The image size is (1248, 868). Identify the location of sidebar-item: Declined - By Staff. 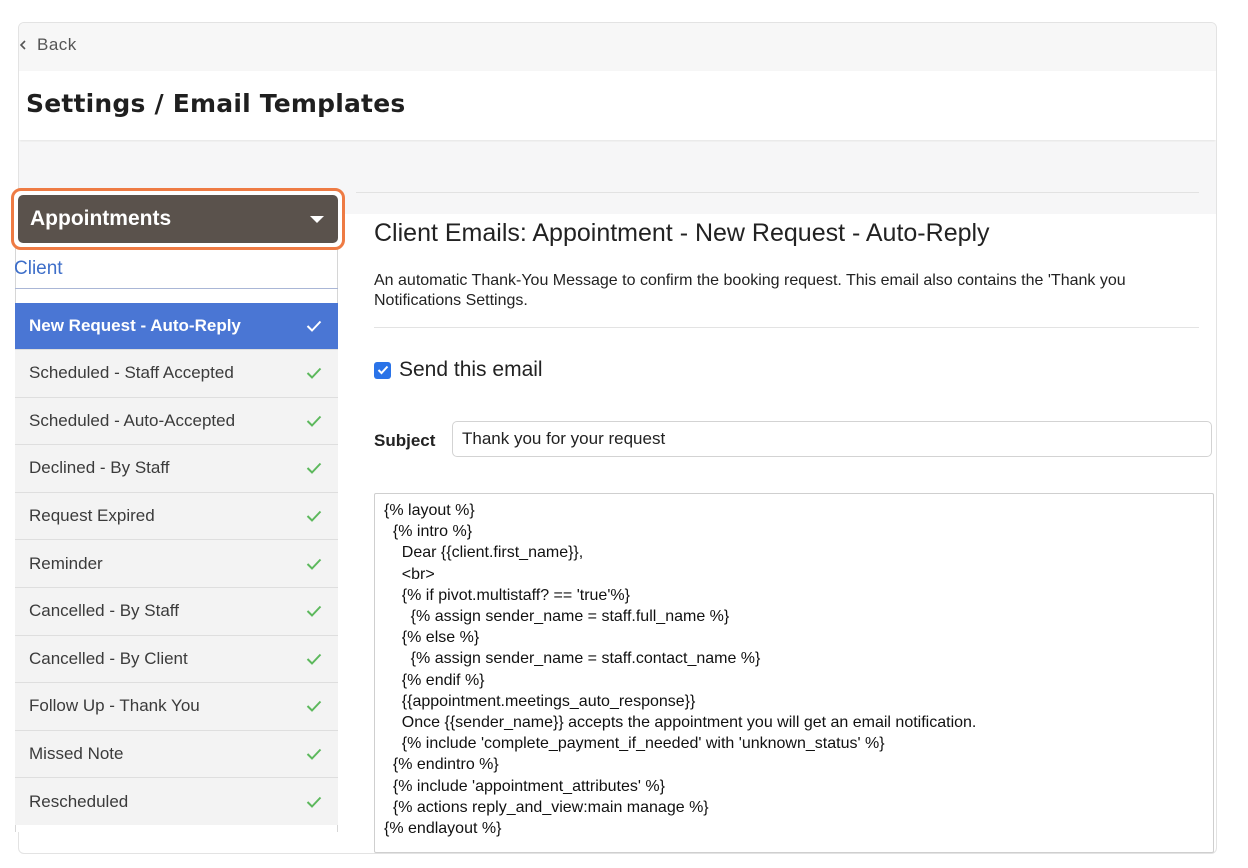
(176, 468).